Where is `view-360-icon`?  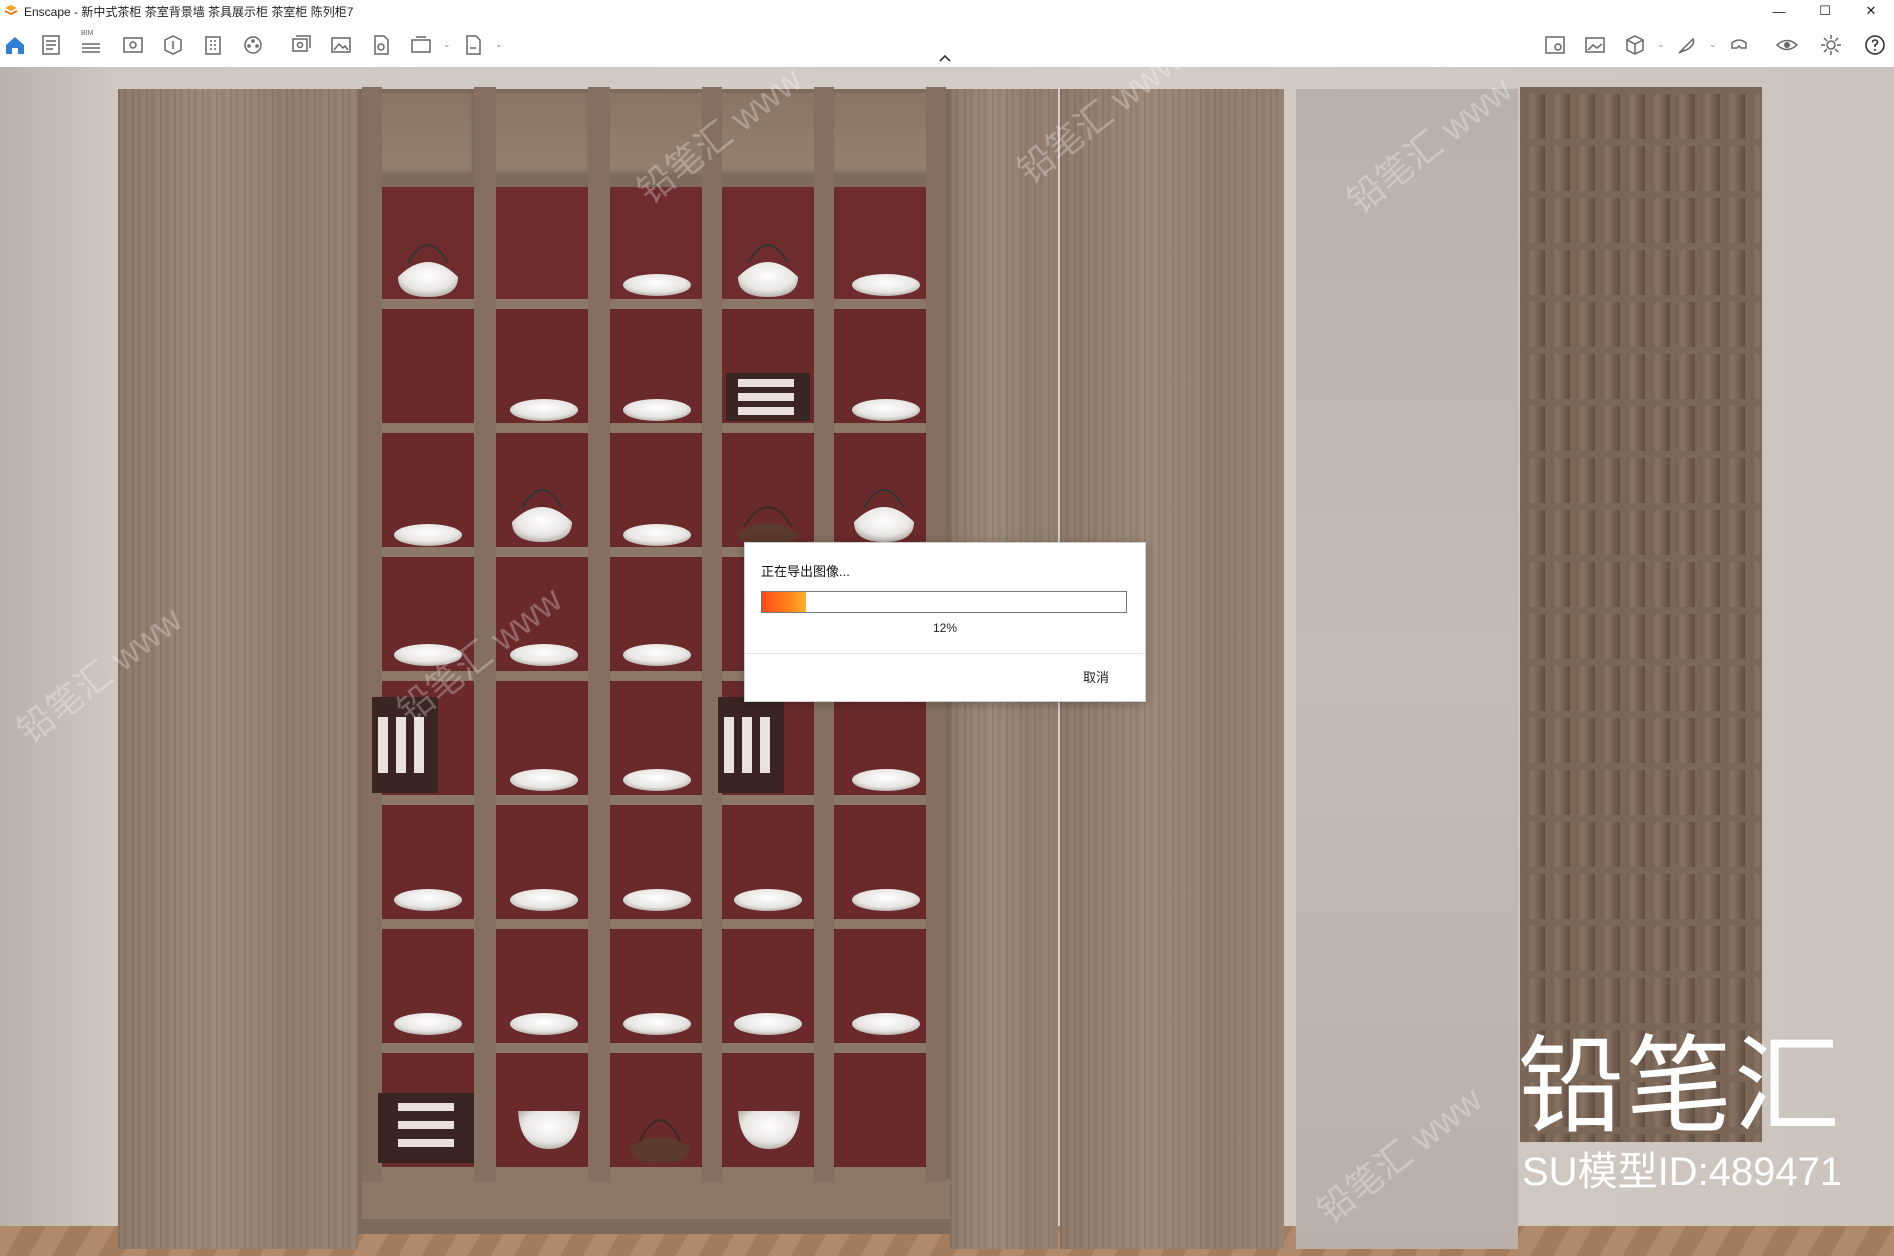 view-360-icon is located at coordinates (421, 44).